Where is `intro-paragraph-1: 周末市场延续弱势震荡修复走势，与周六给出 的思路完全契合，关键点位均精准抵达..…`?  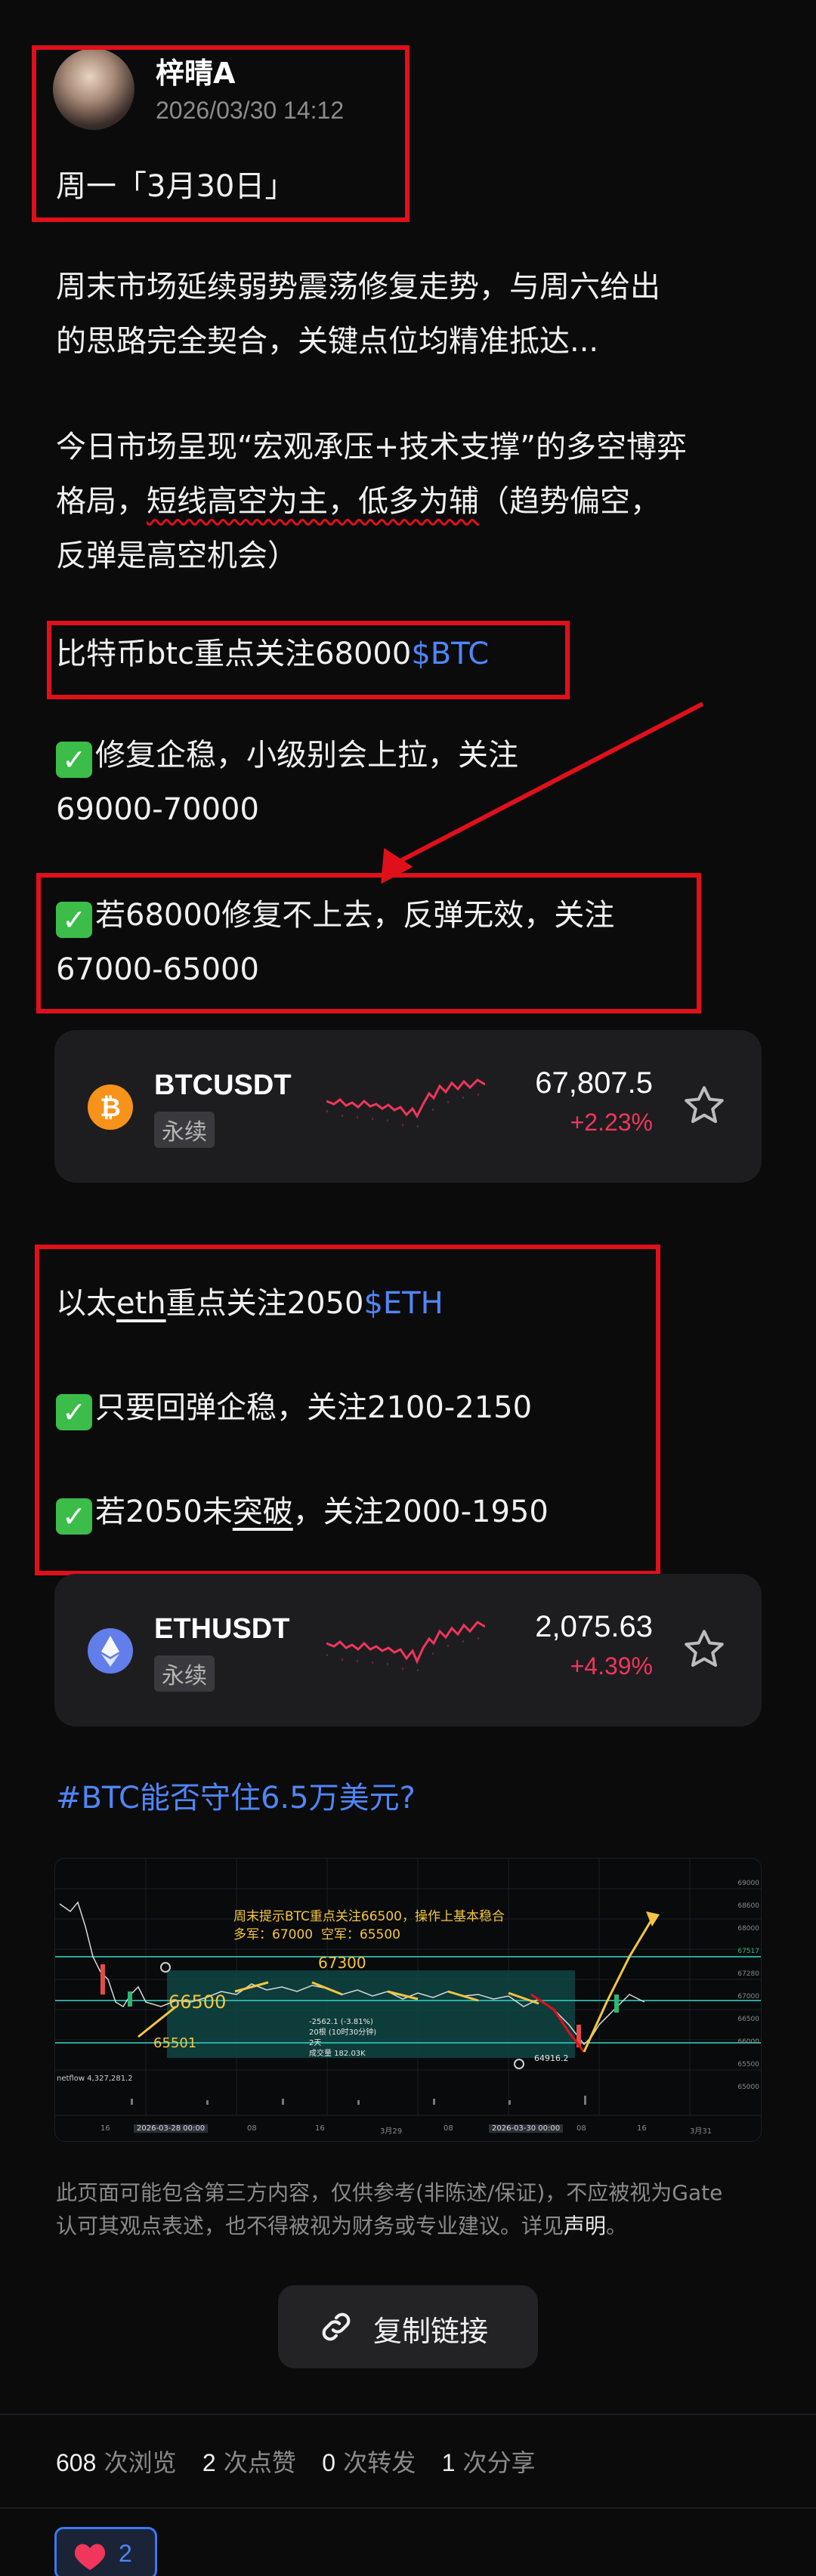
intro-paragraph-1: 周末市场延续弱势震荡修复走势，与周六给出 的思路完全契合，关键点位均精准抵达..… is located at coordinates (358, 314).